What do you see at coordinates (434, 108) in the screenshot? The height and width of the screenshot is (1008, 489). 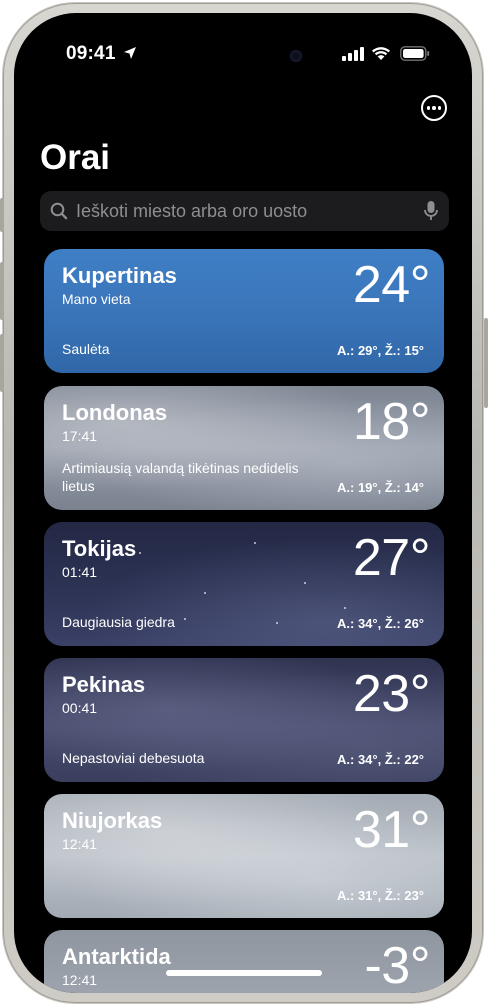 I see `more-options-button` at bounding box center [434, 108].